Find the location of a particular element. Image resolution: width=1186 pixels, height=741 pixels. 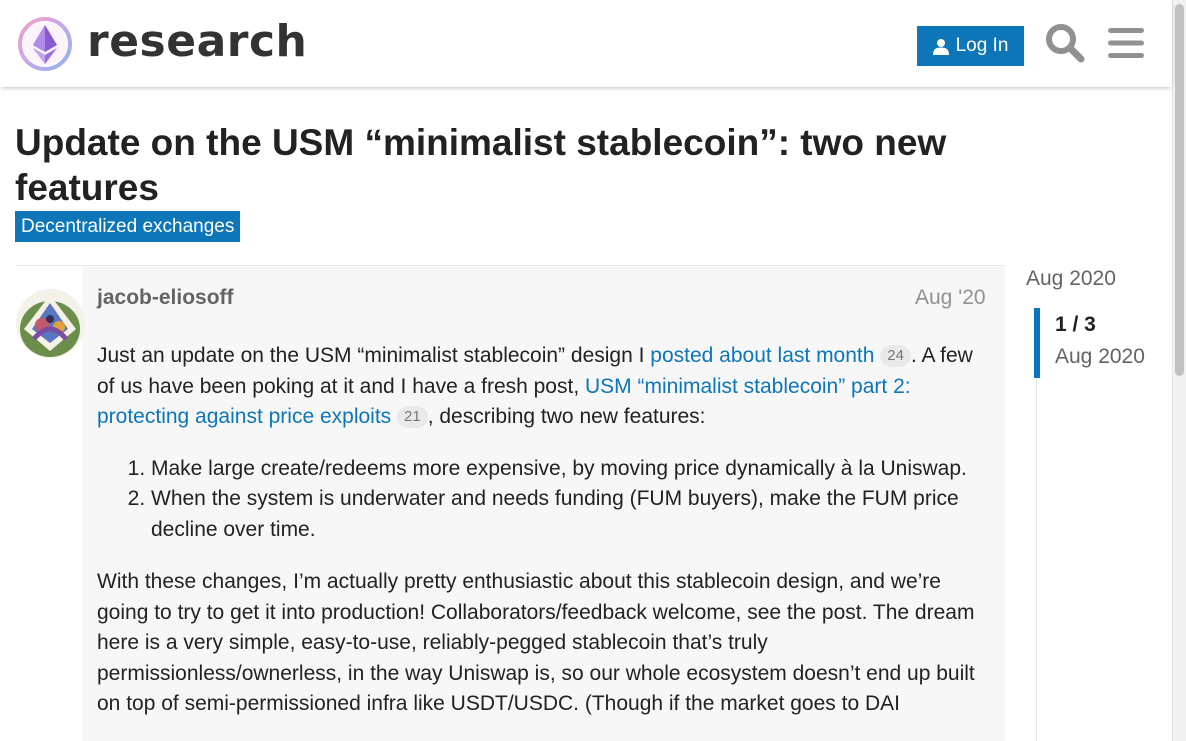

user-avatar is located at coordinates (50, 323).